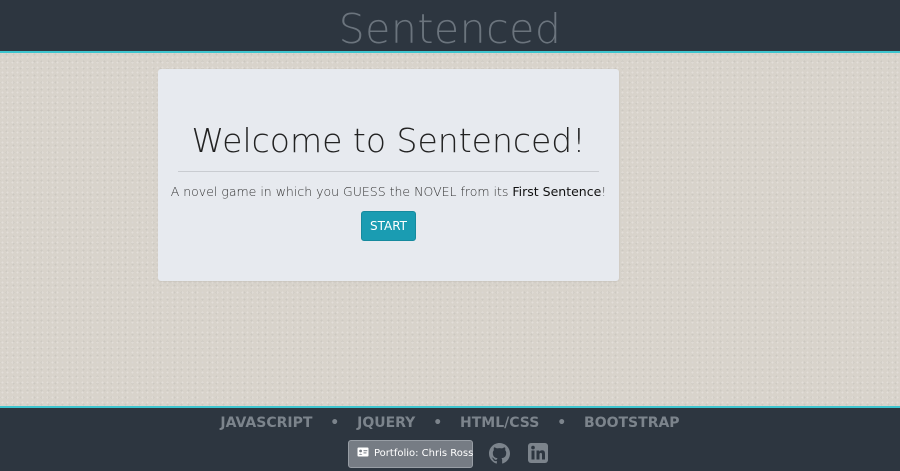 This screenshot has width=900, height=471. Describe the element at coordinates (450, 29) in the screenshot. I see `site-title: Sentenced` at that location.